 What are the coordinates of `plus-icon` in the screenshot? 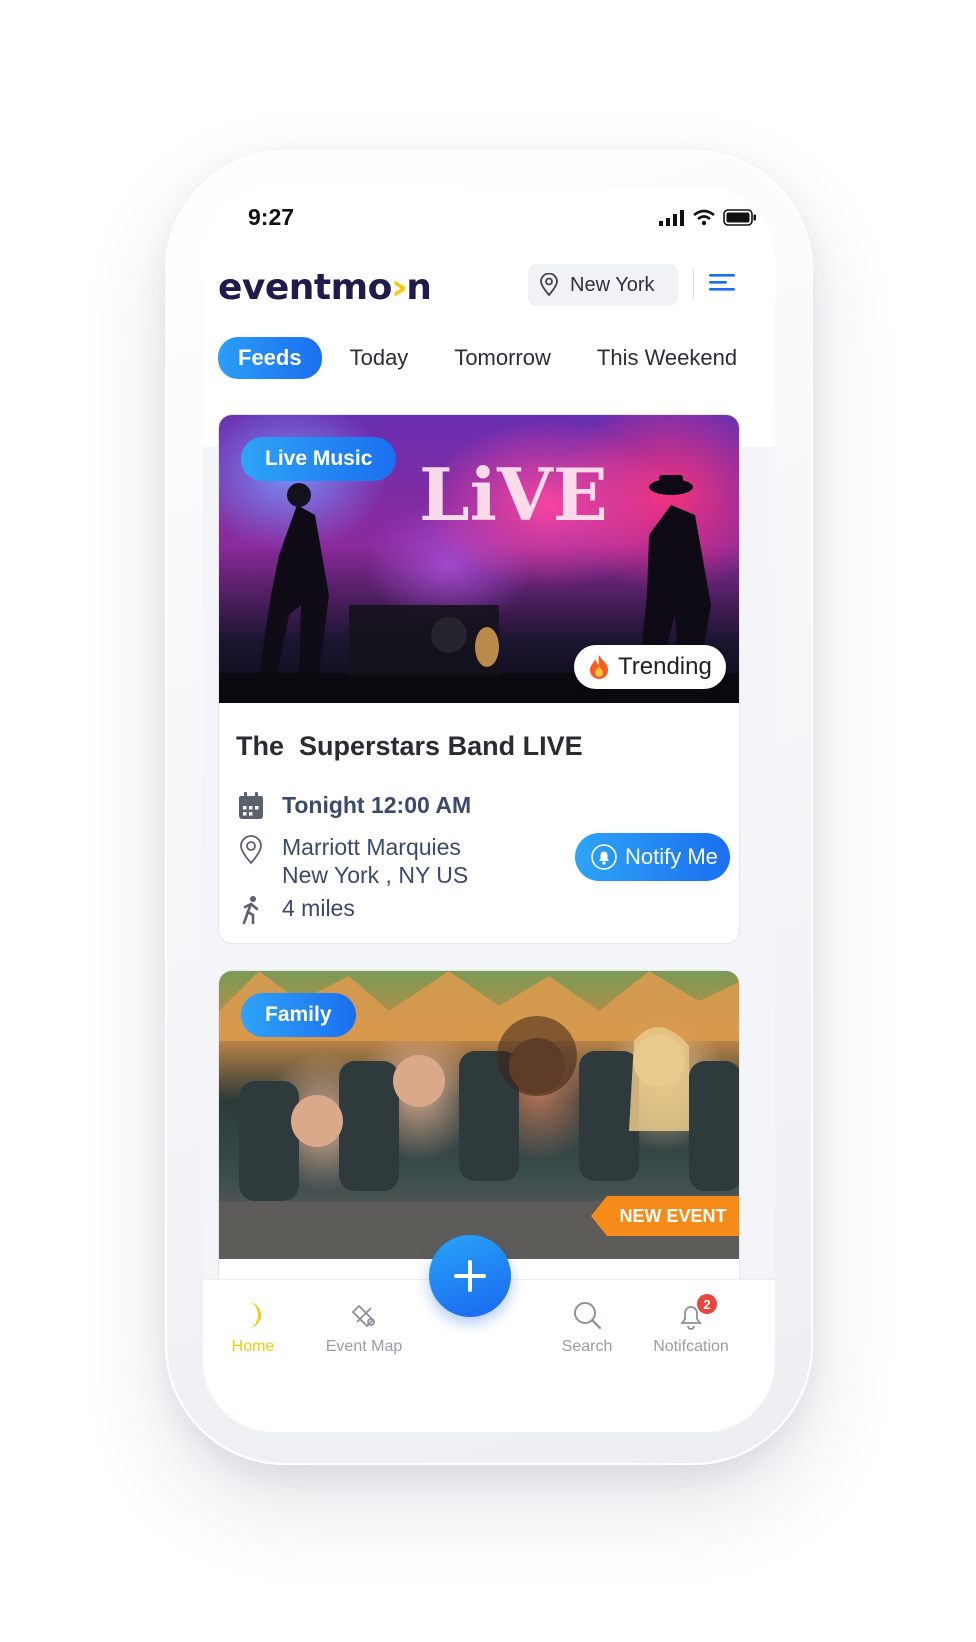 It's located at (470, 1276).